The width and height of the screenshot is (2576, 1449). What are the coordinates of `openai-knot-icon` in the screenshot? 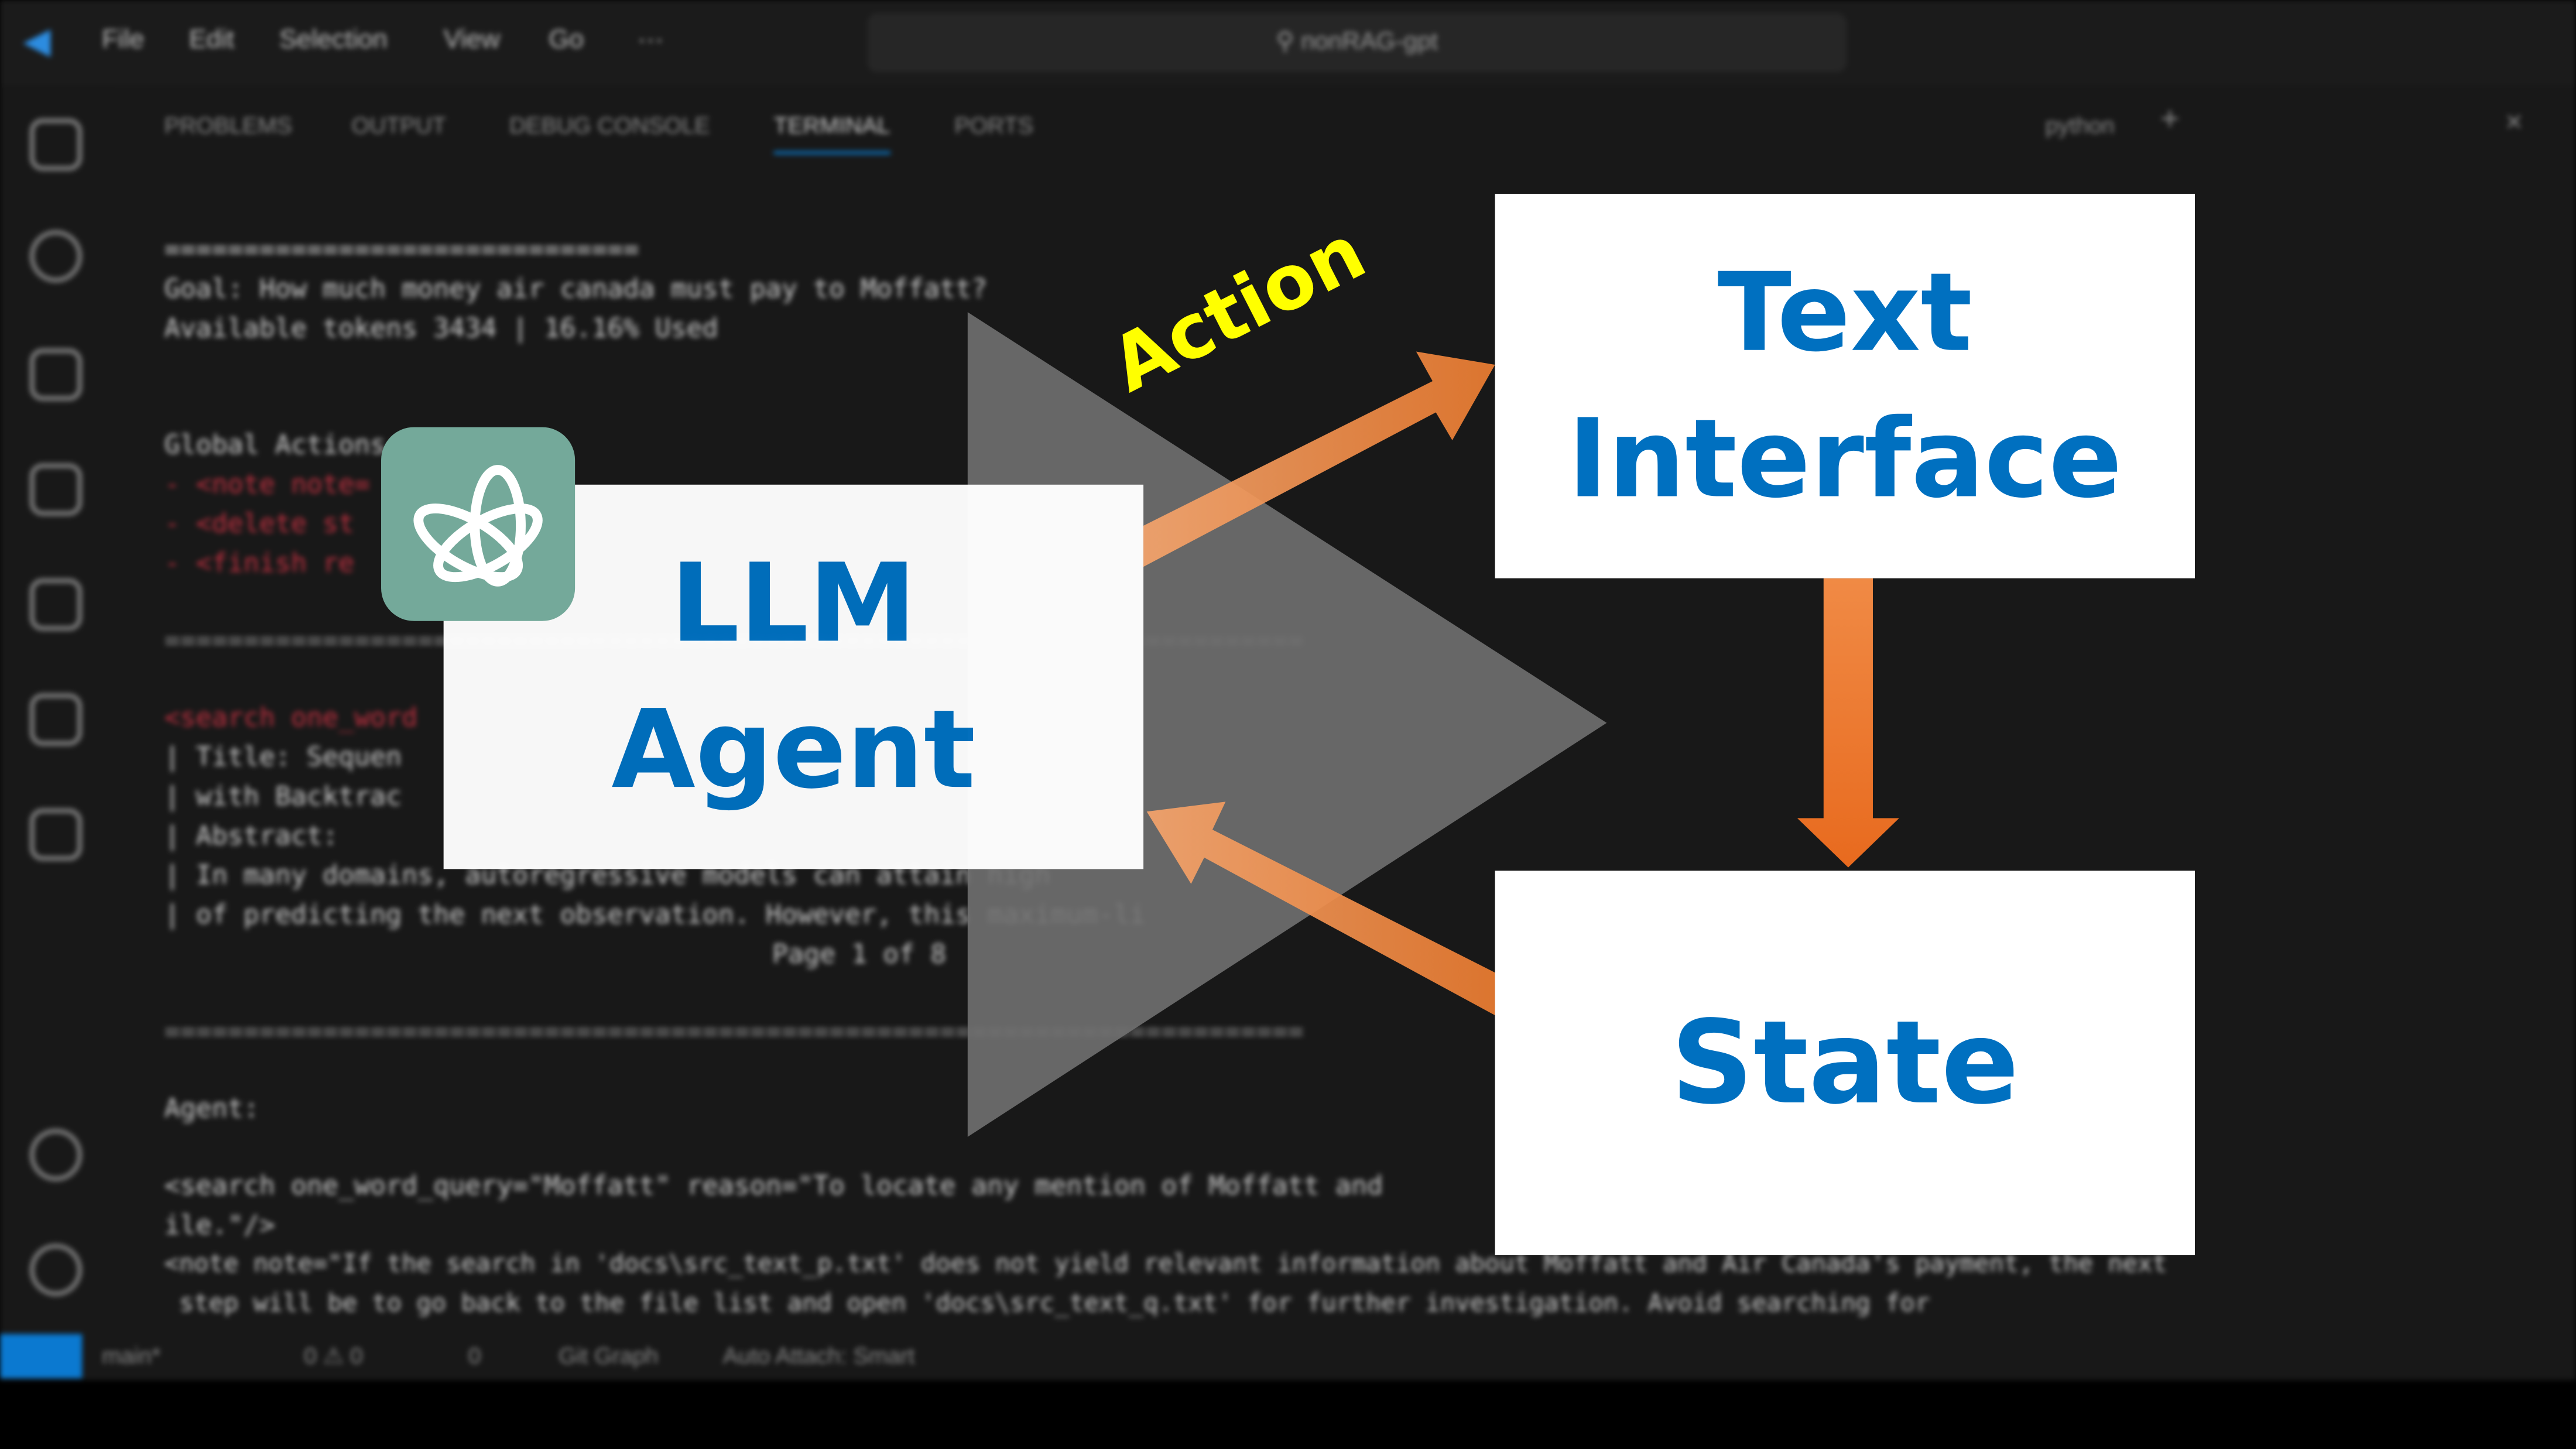 It's located at (478, 526).